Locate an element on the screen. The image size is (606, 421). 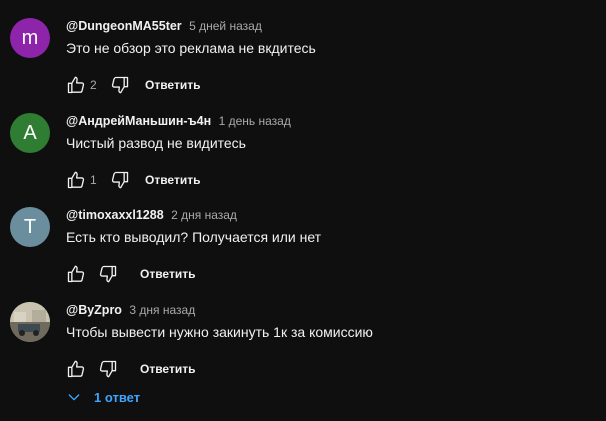
comment-header: @DungeonMA55ter 5 дней назад is located at coordinates (164, 26).